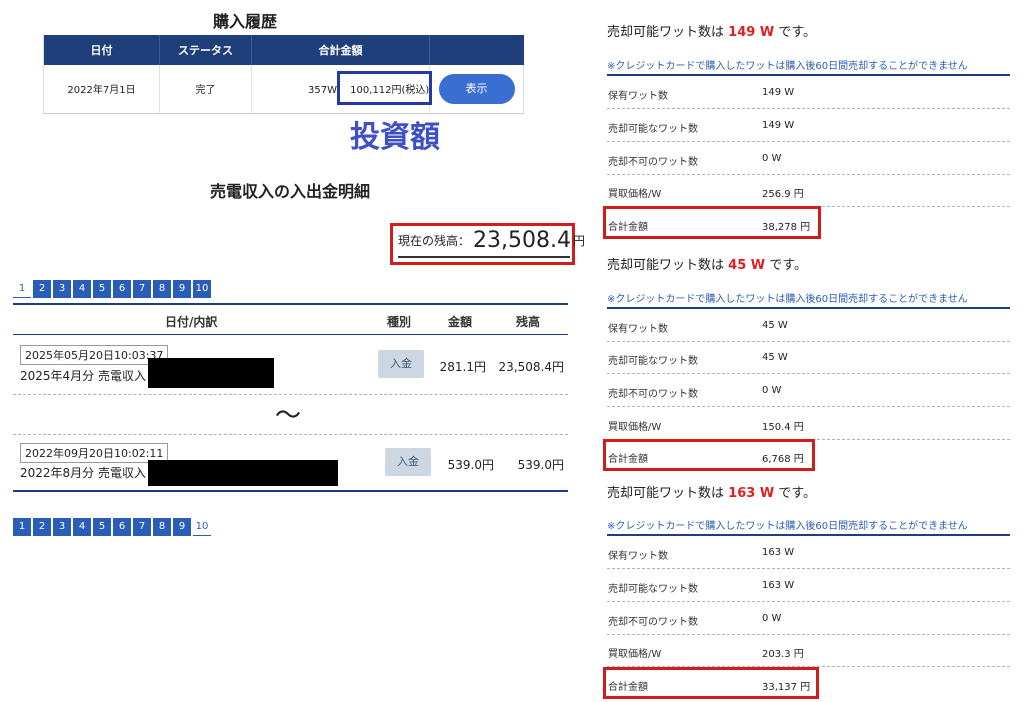 The width and height of the screenshot is (1024, 702). Describe the element at coordinates (808, 191) in the screenshot. I see `sell-row: 買取価格/W 256.9 円` at that location.